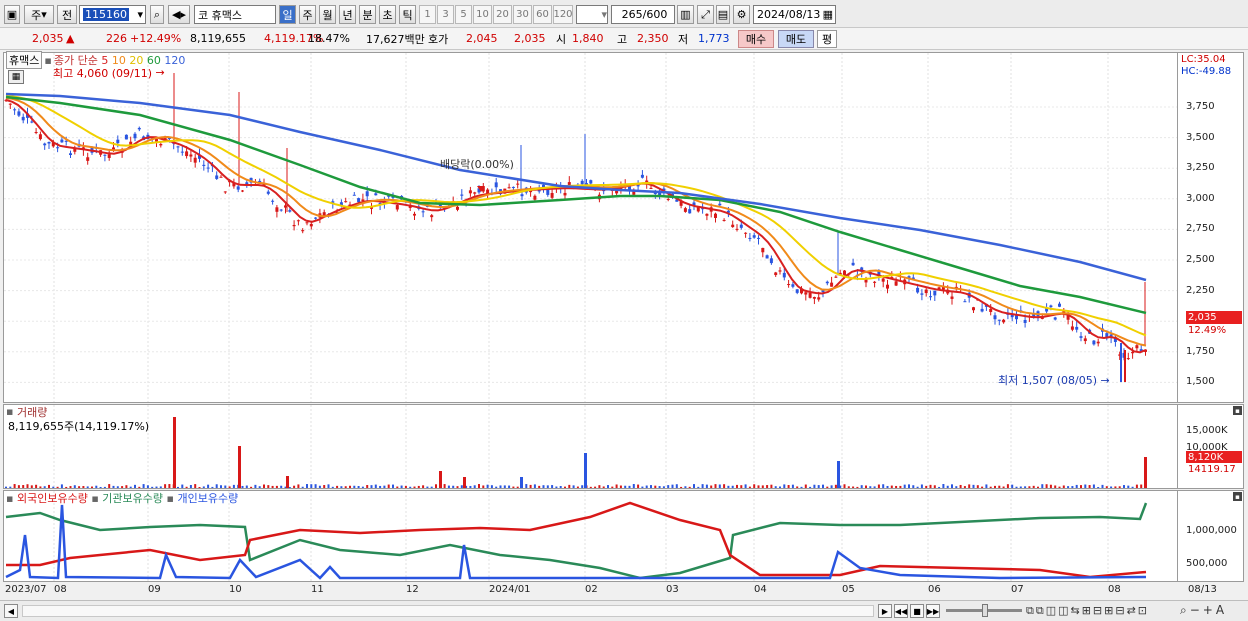 This screenshot has height=621, width=1248. What do you see at coordinates (885, 611) in the screenshot?
I see `scroll-right-icon: ▶` at bounding box center [885, 611].